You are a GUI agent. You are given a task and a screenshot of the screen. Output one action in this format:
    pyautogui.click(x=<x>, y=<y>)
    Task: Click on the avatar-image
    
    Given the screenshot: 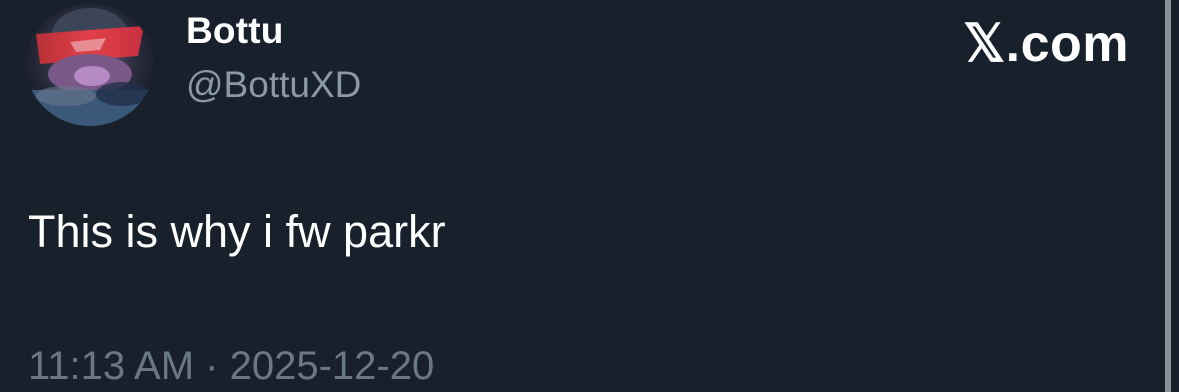 What is the action you would take?
    pyautogui.click(x=90, y=65)
    